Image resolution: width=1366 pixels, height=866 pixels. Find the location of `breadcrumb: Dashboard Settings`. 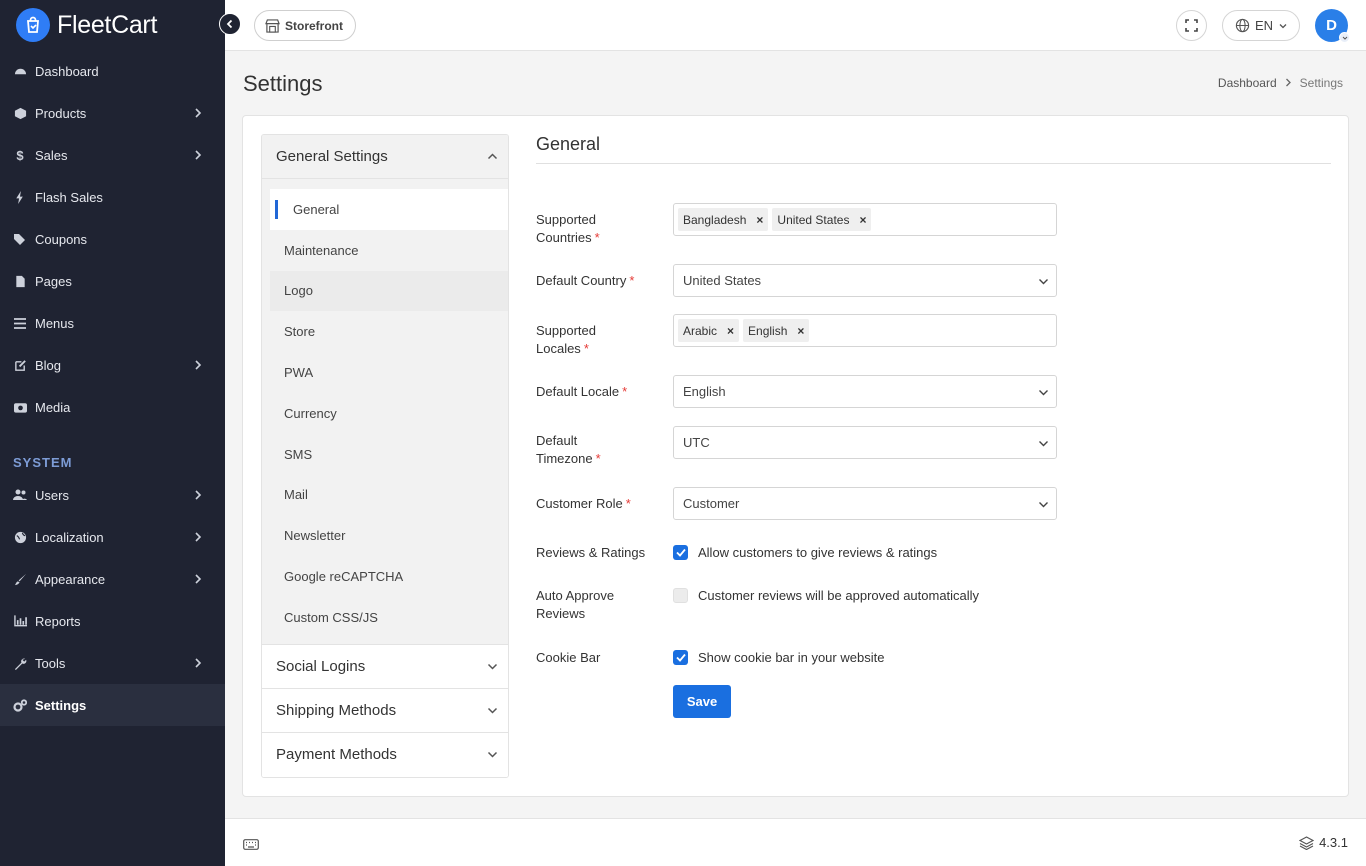

breadcrumb: Dashboard Settings is located at coordinates (1280, 83).